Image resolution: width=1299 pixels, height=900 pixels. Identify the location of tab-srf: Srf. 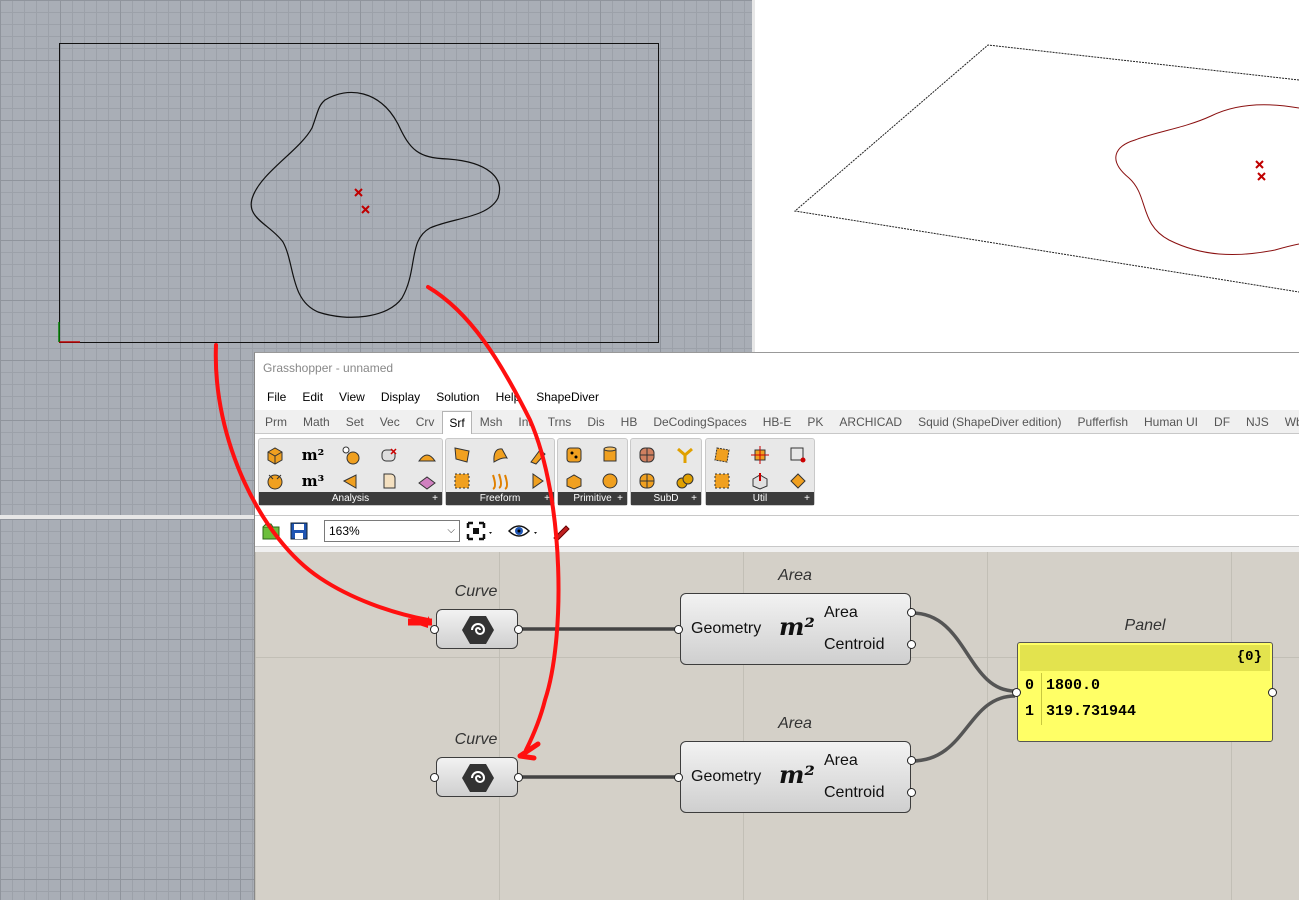
(457, 422).